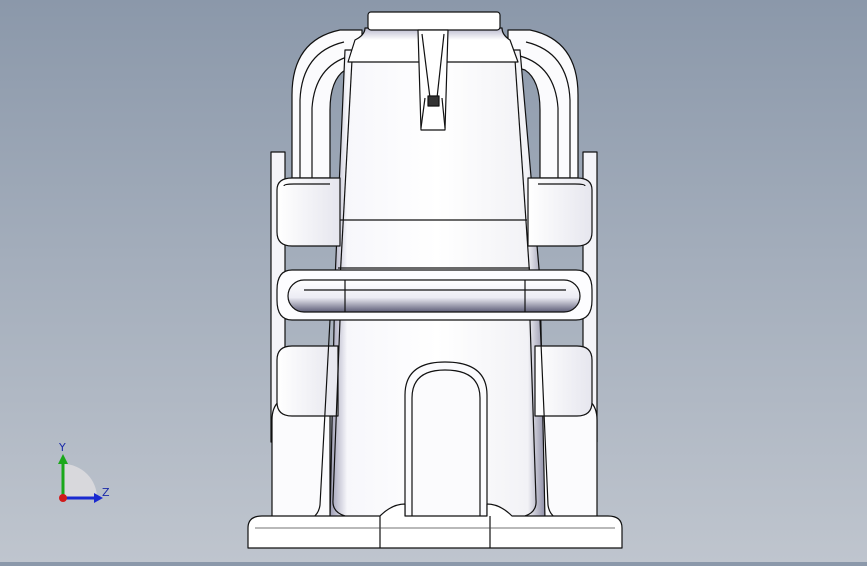 This screenshot has width=867, height=566. I want to click on y-axis-label: Y, so click(62, 447).